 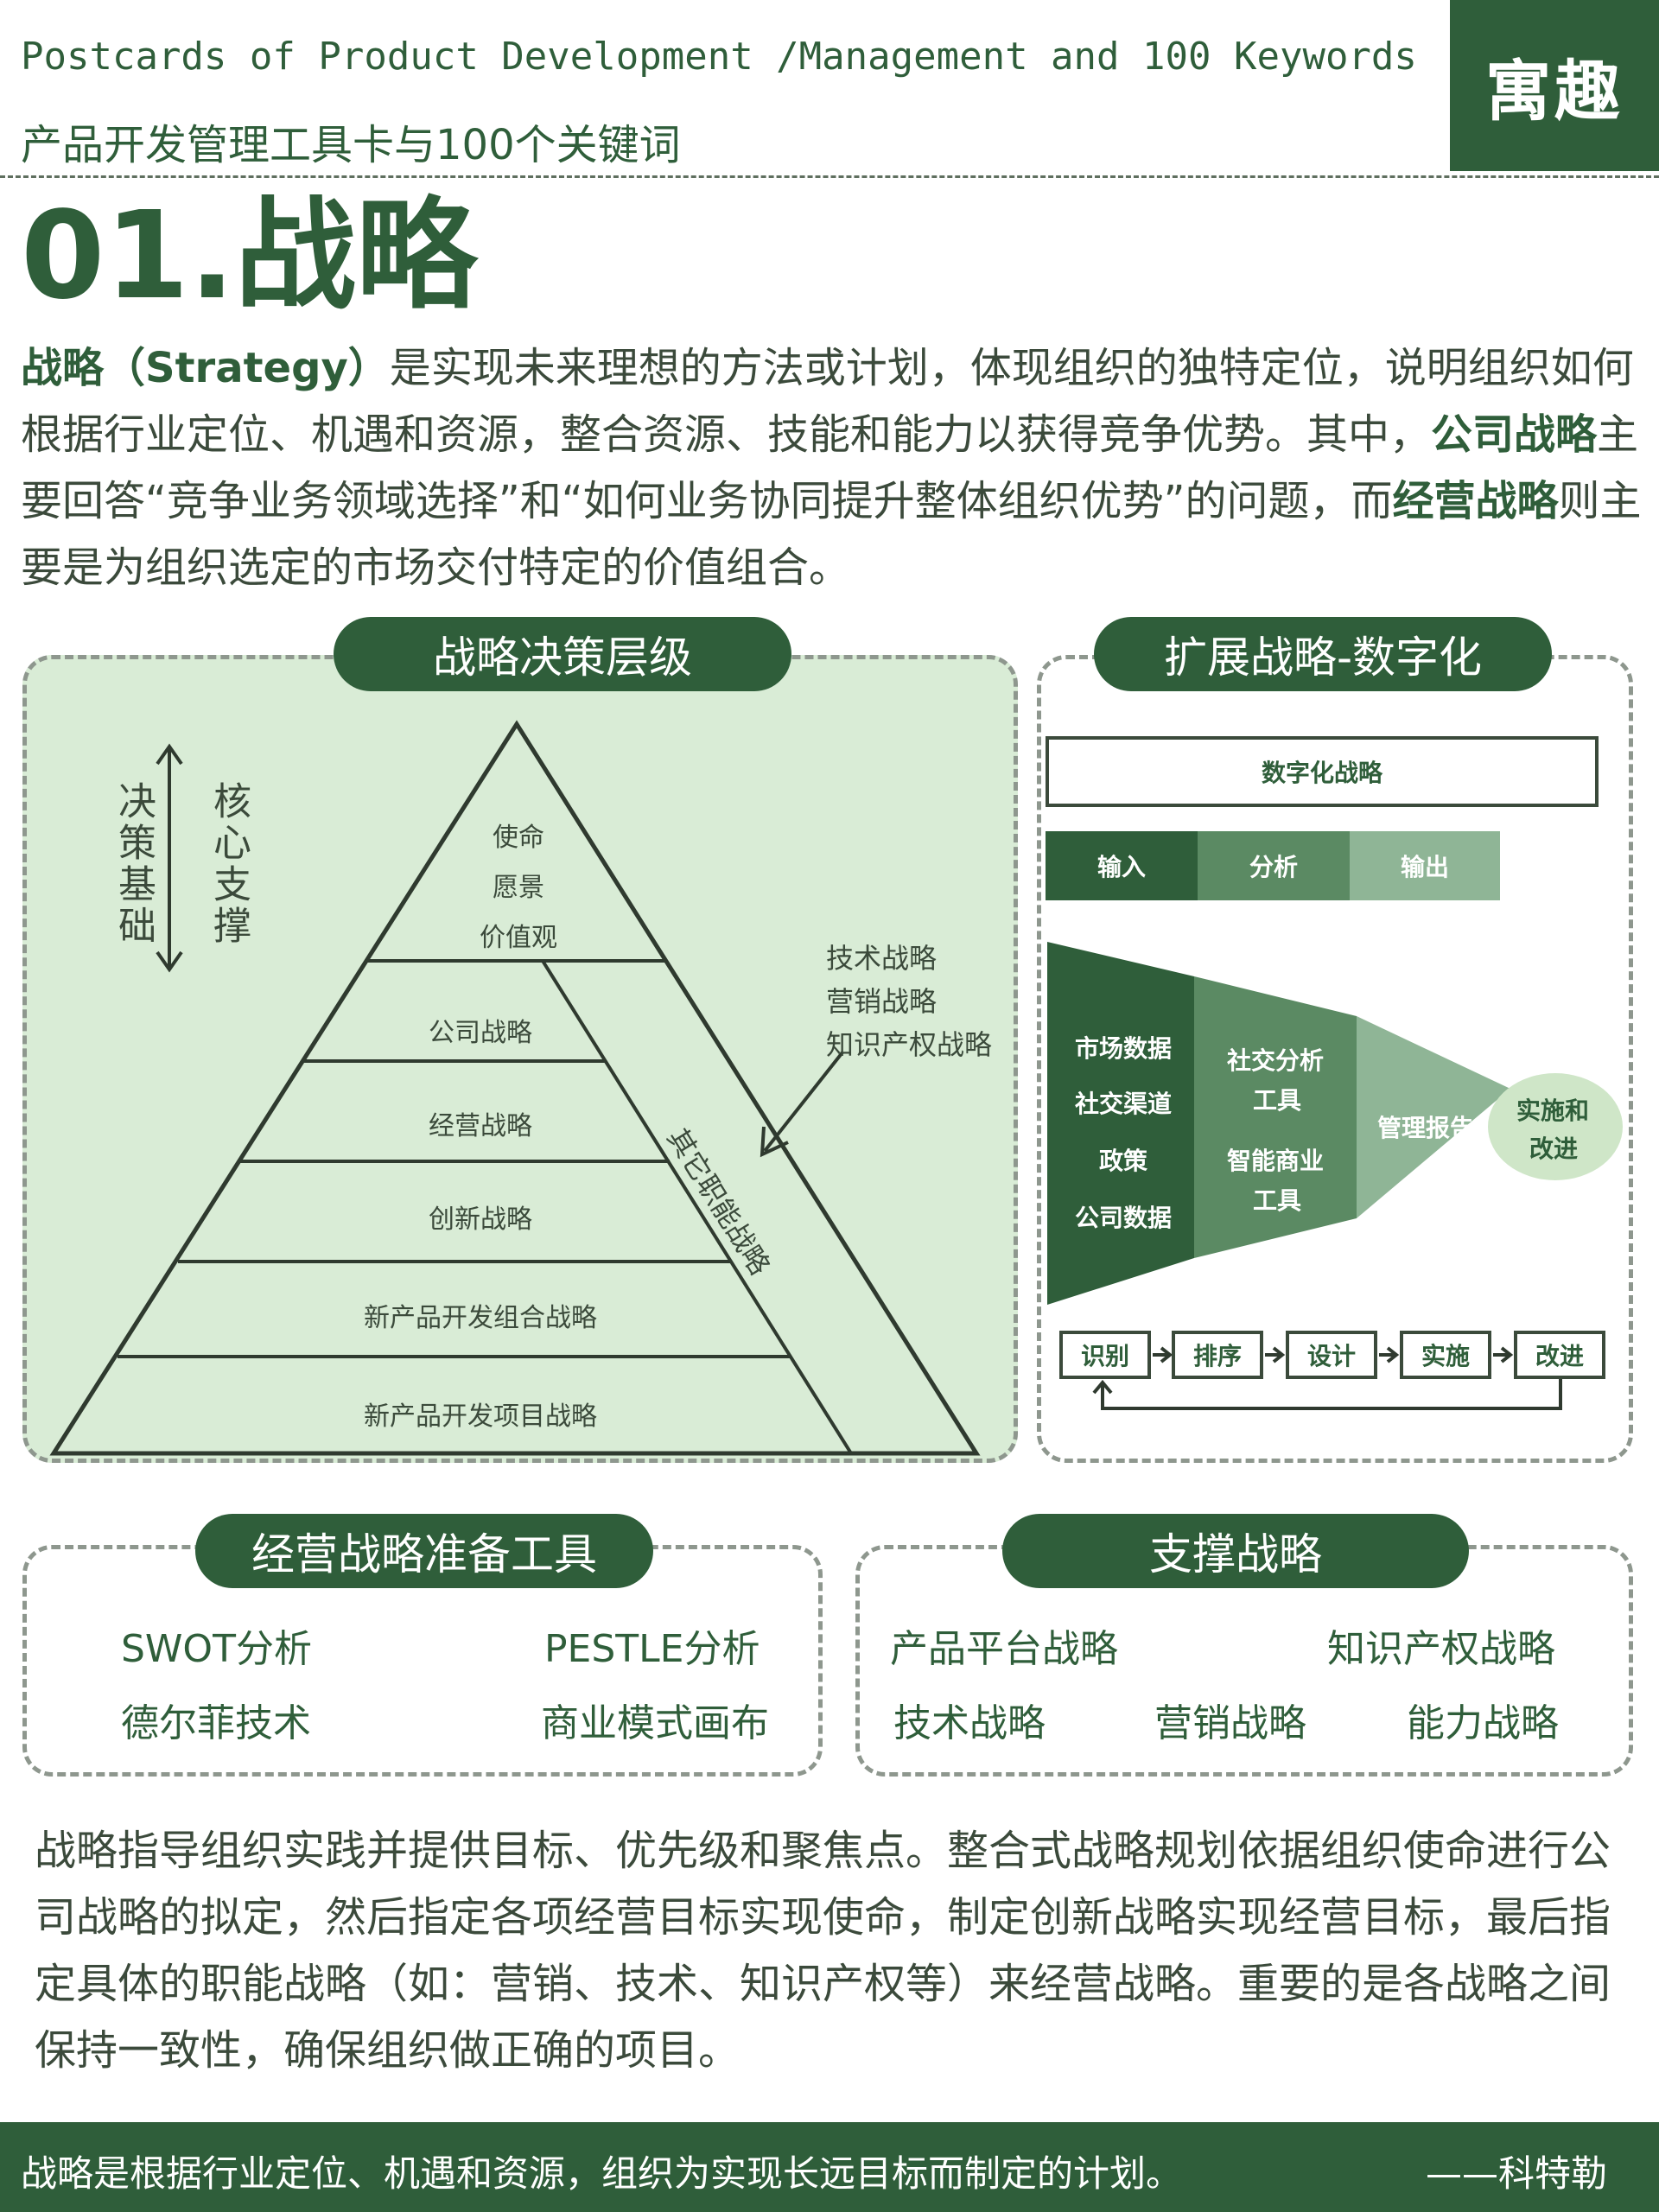 I want to click on support-capability-strategy: 能力战略, so click(x=1483, y=1723).